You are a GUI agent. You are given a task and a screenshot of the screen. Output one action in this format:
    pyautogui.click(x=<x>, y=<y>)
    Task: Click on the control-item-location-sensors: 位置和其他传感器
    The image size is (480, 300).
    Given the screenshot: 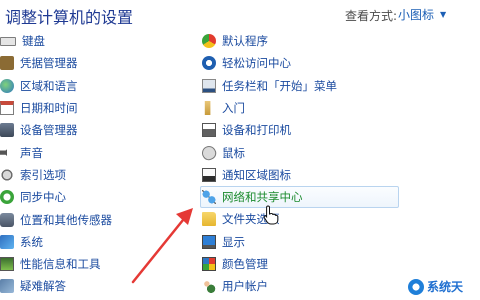 What is the action you would take?
    pyautogui.click(x=112, y=219)
    